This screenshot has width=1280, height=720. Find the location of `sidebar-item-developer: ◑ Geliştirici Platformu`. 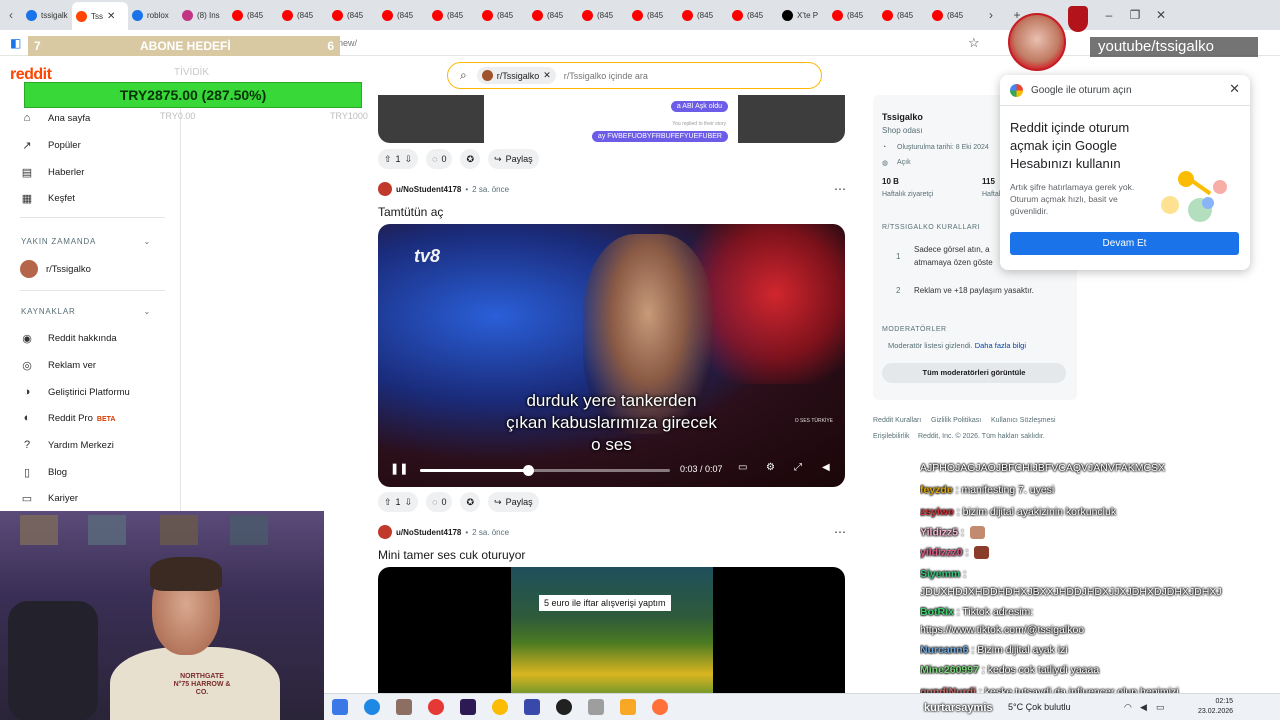

sidebar-item-developer: ◑ Geliştirici Platformu is located at coordinates (75, 392).